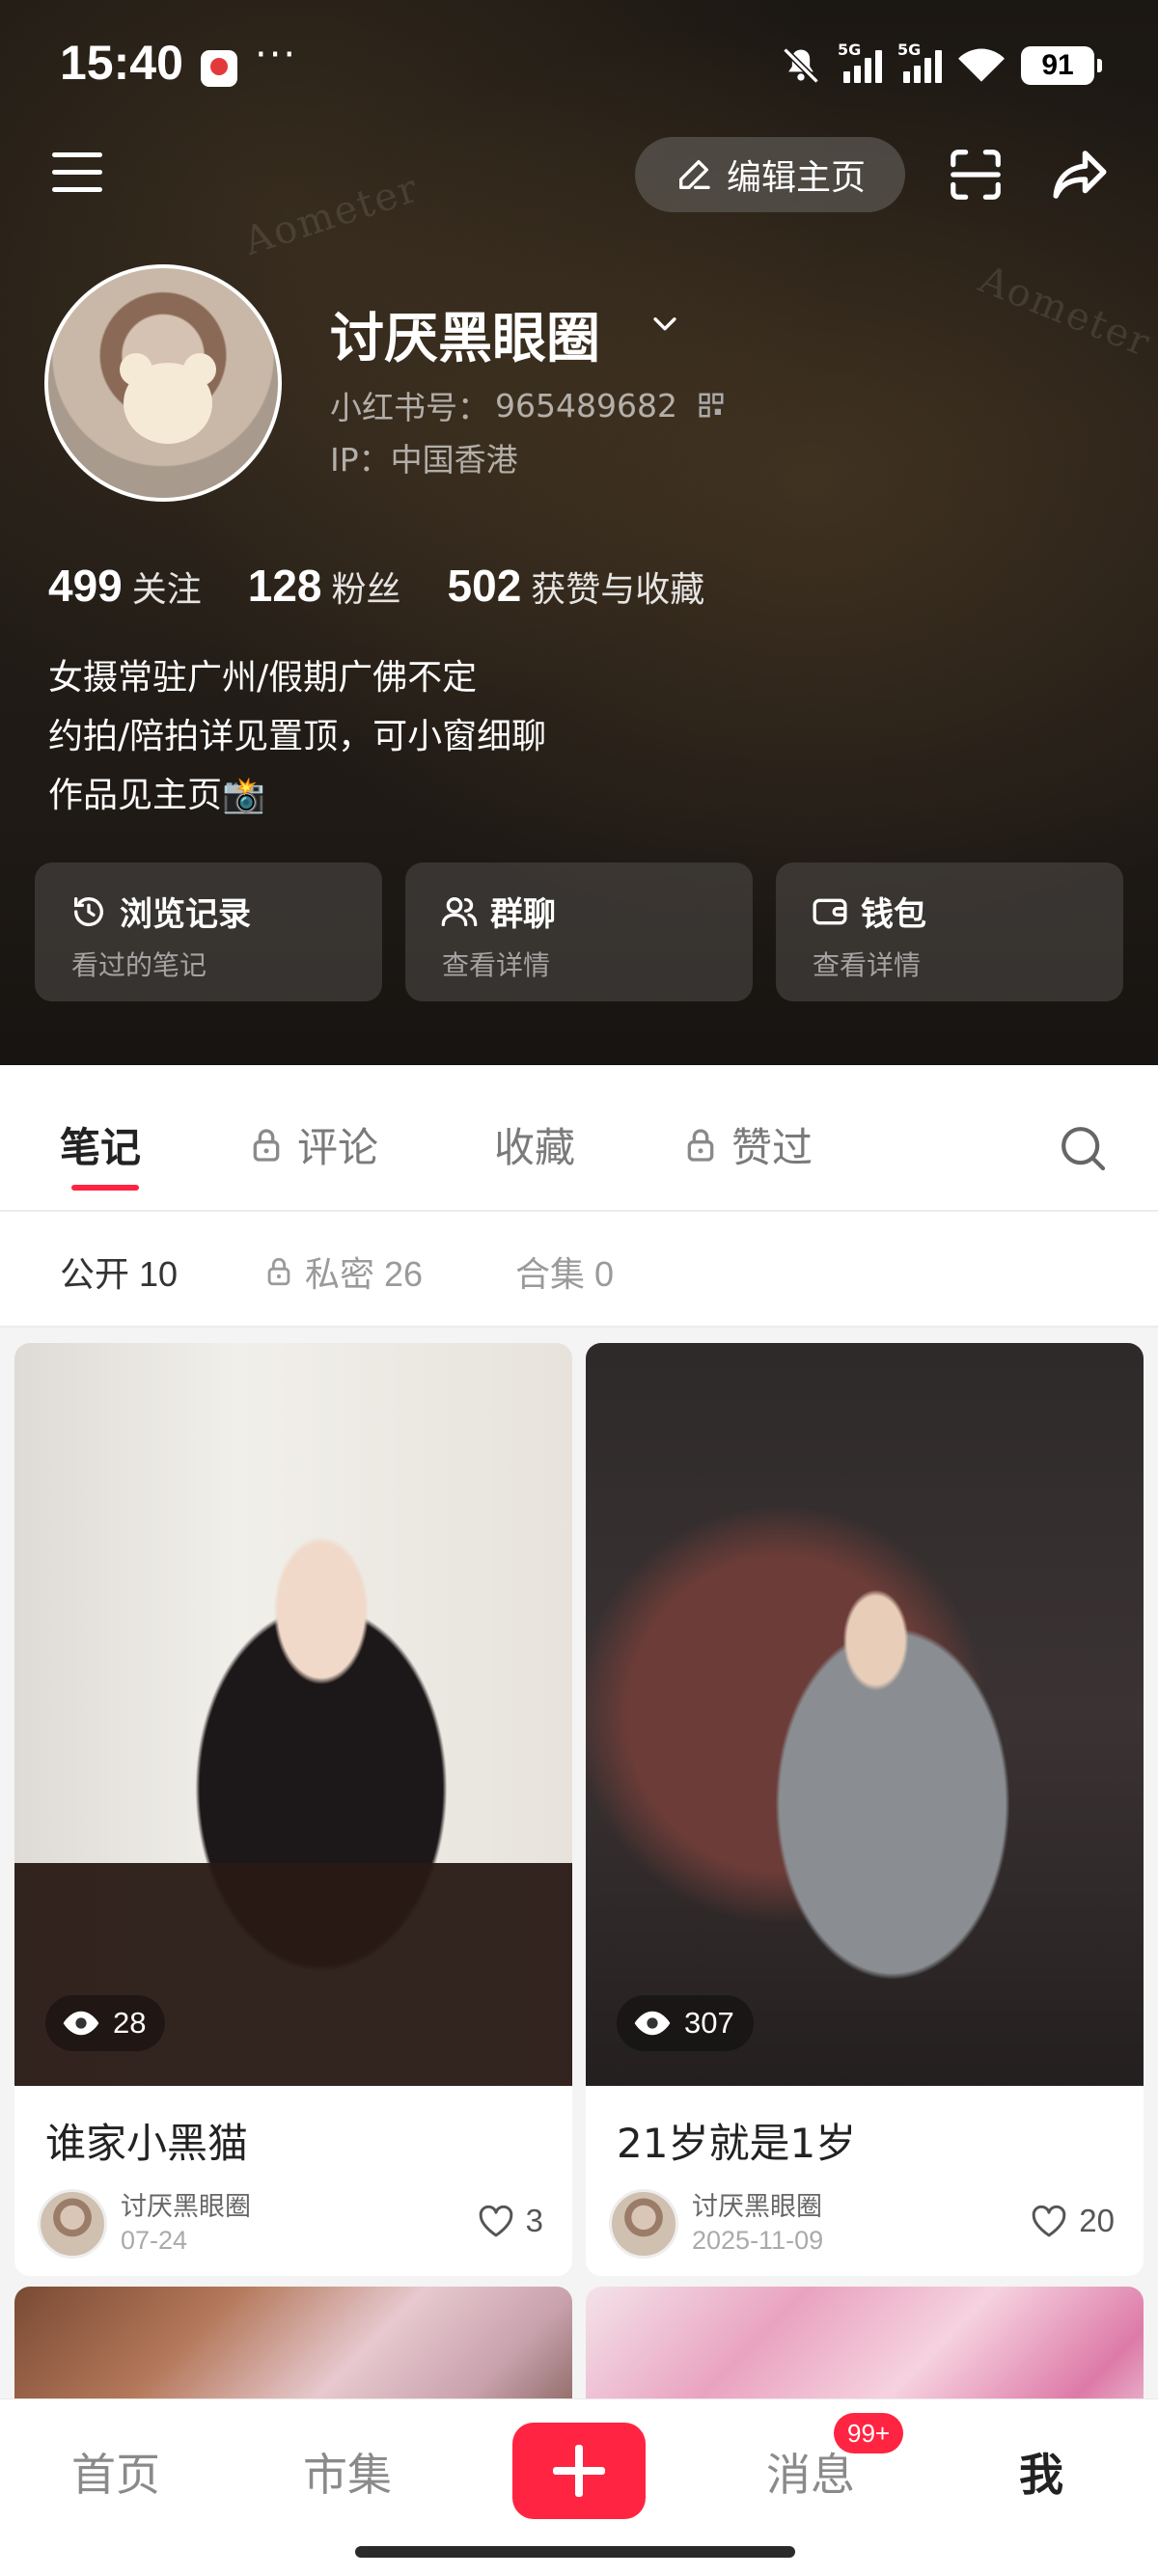 This screenshot has height=2576, width=1158. I want to click on stat-label: 关注, so click(166, 590).